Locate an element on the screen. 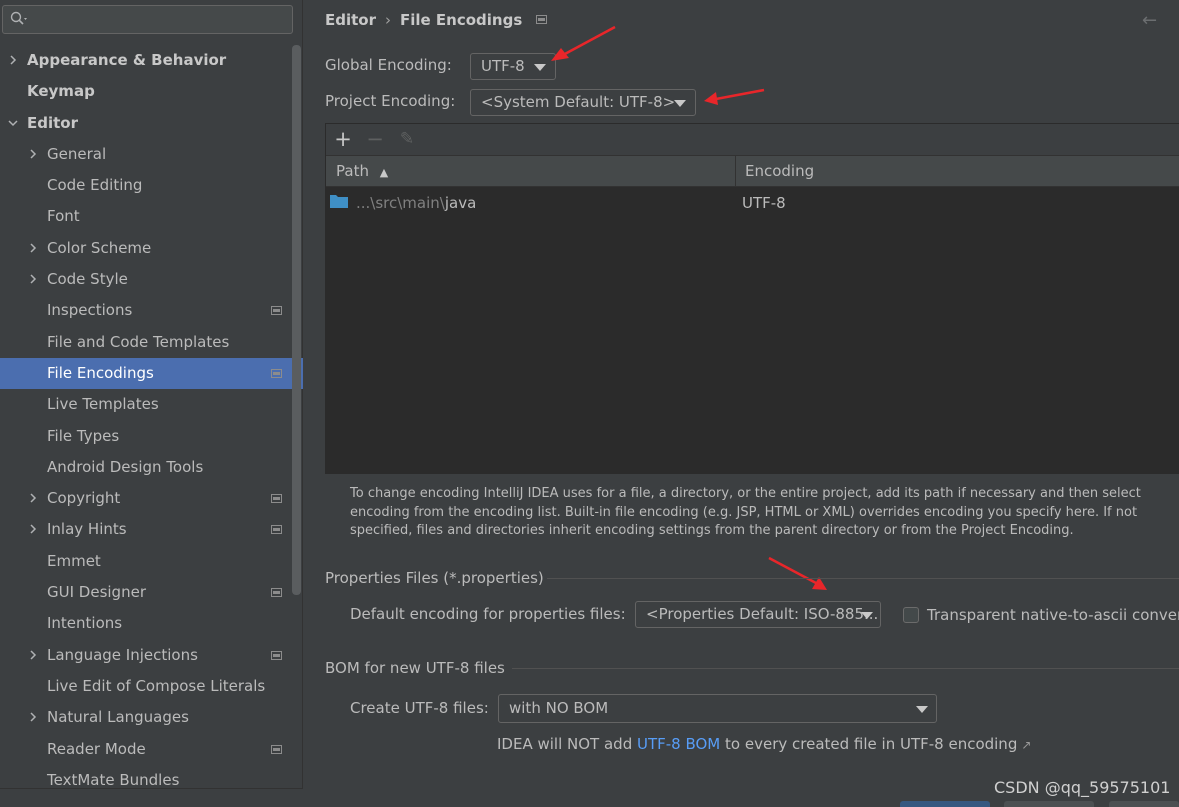 This screenshot has width=1179, height=807. sidebar-item-emmet: Emmet is located at coordinates (145, 561).